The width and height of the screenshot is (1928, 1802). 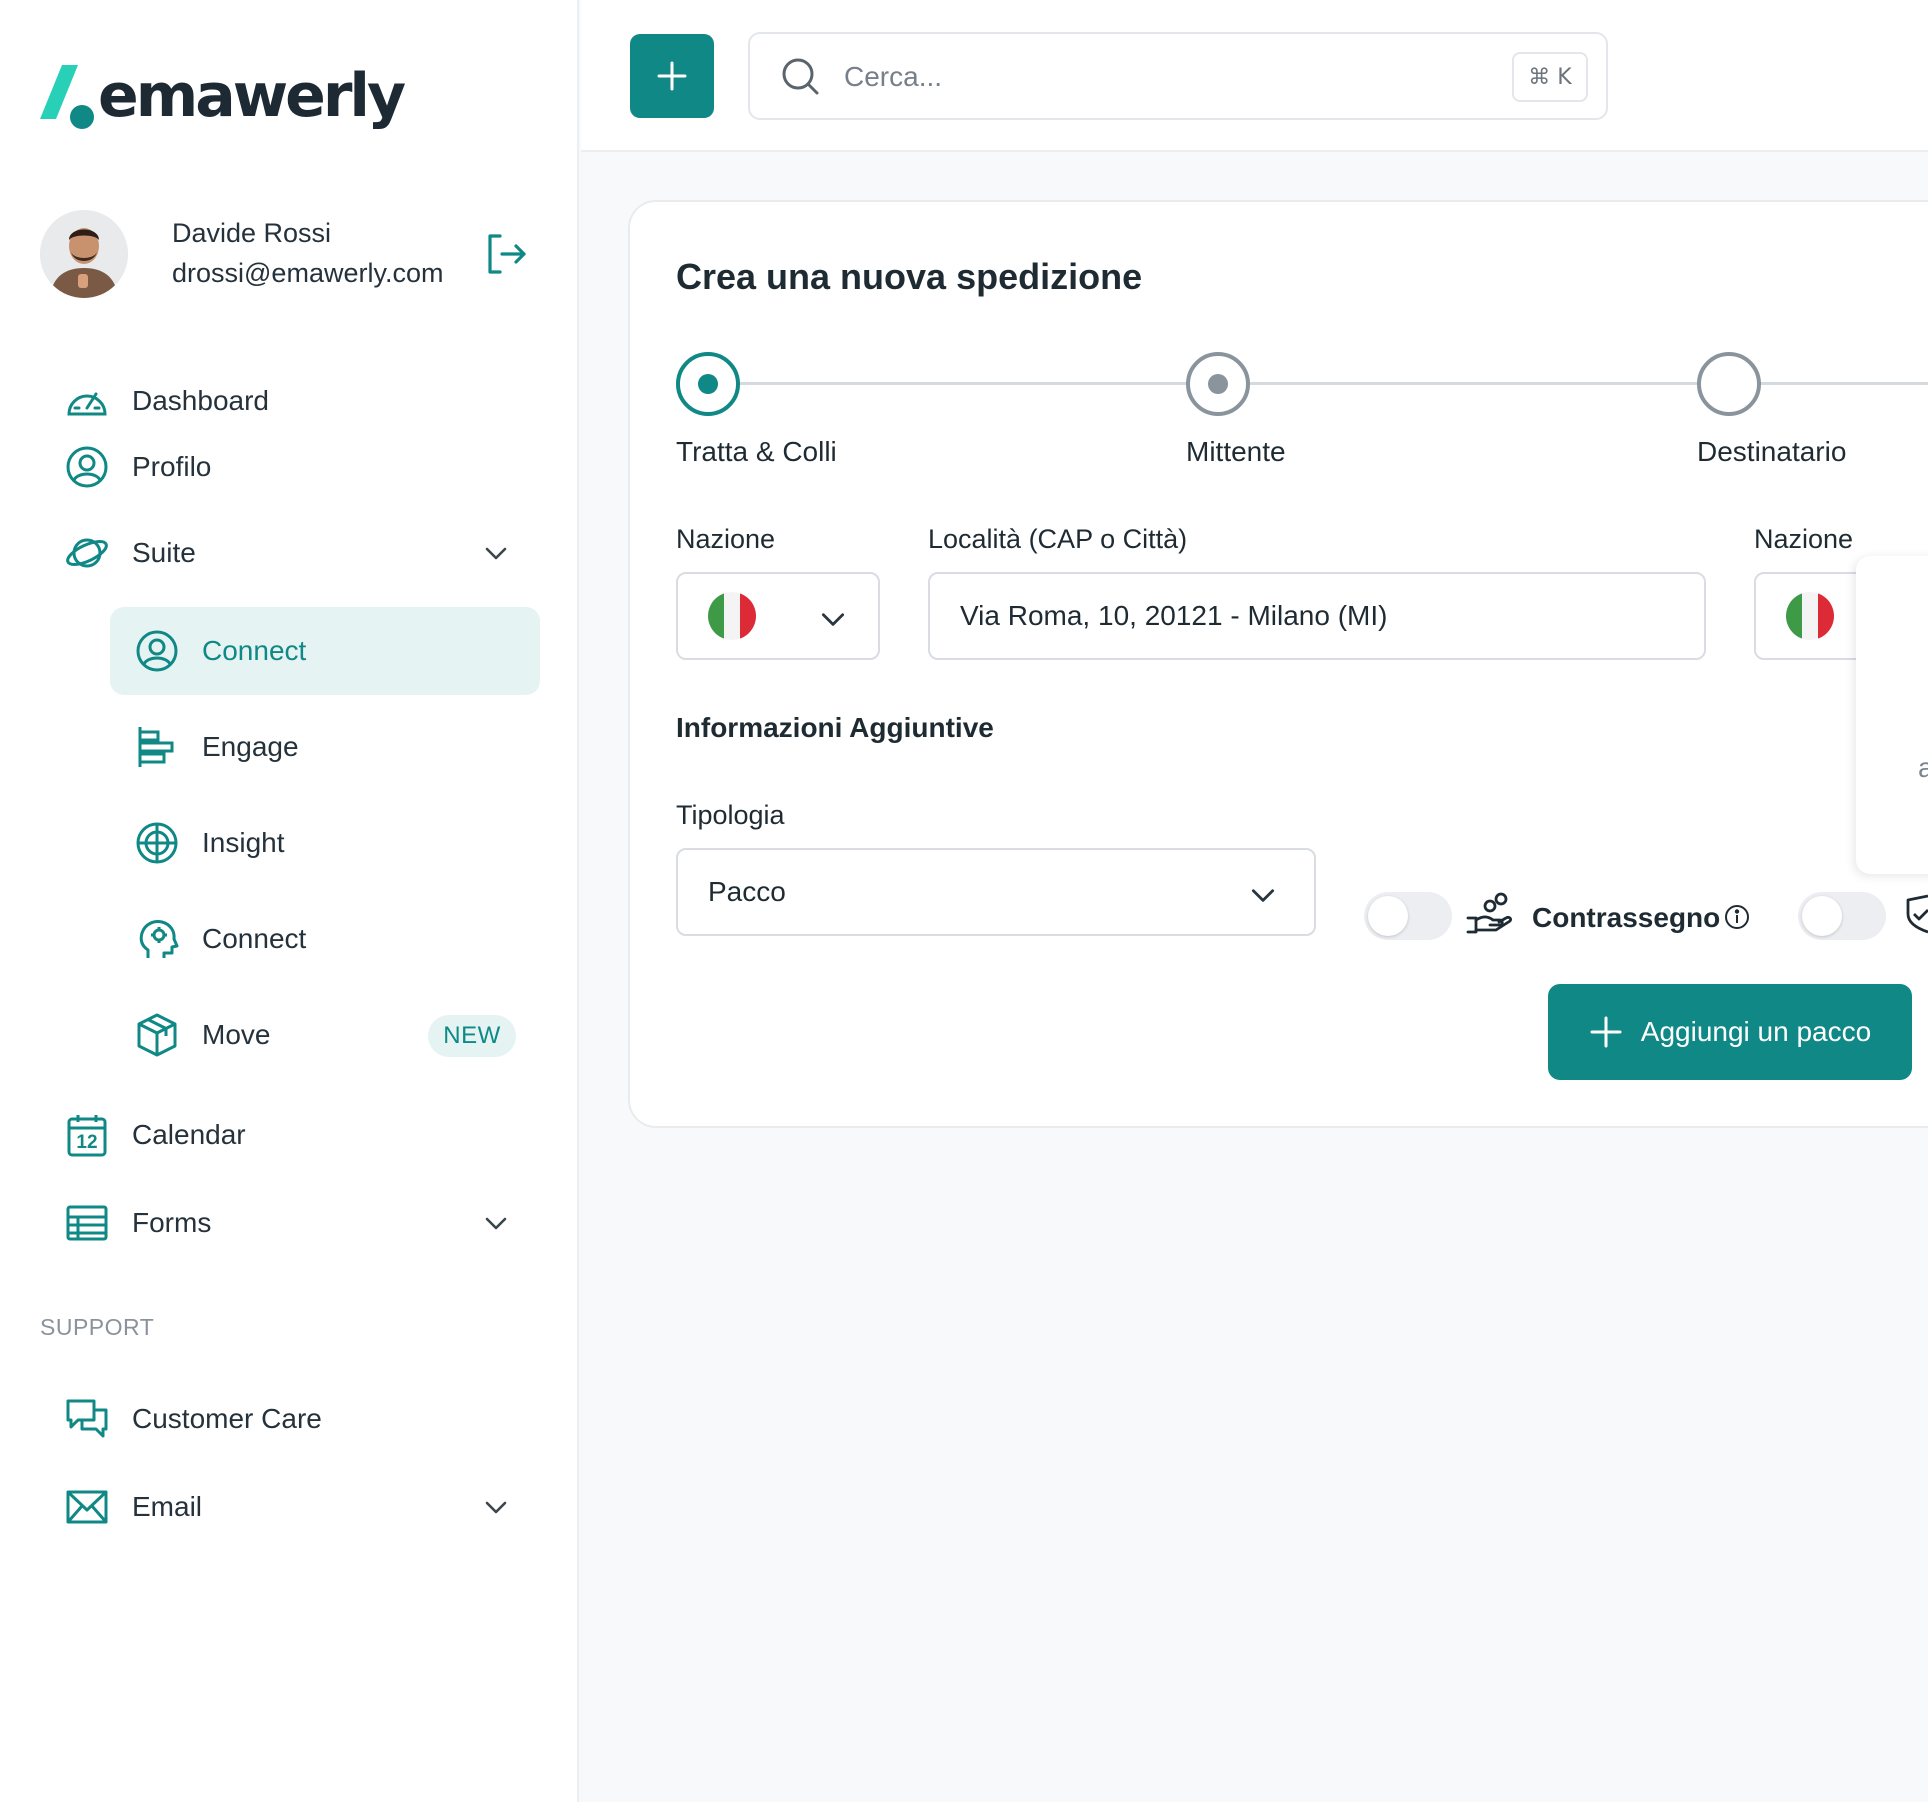 What do you see at coordinates (778, 616) in the screenshot?
I see `origin-country-select` at bounding box center [778, 616].